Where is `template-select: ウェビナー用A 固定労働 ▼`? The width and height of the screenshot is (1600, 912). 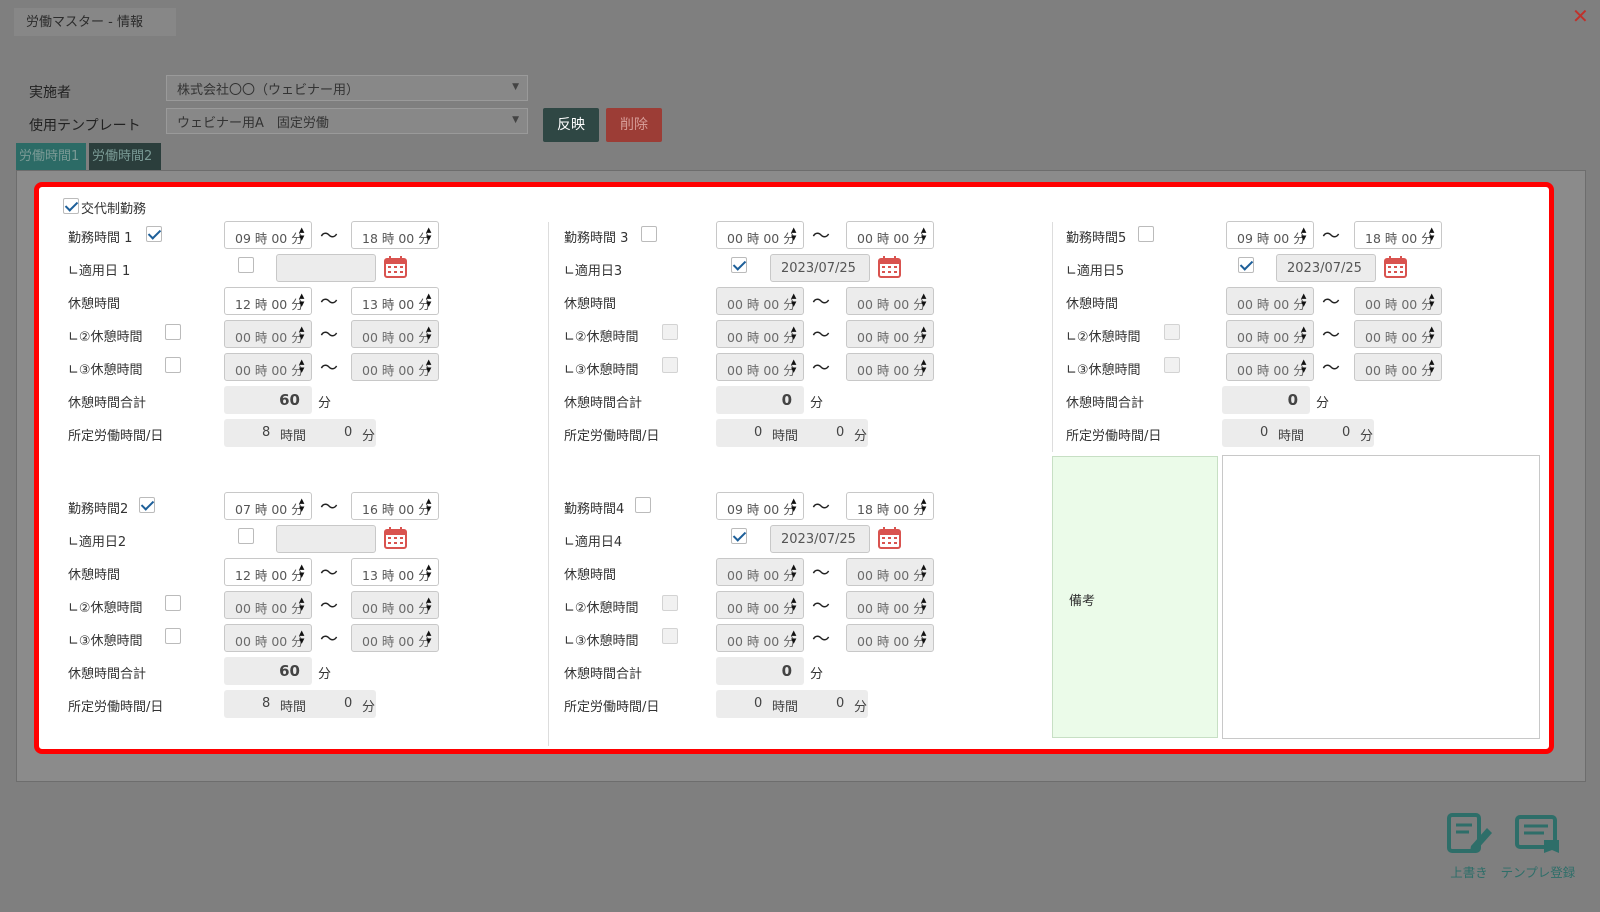 template-select: ウェビナー用A 固定労働 ▼ is located at coordinates (347, 121).